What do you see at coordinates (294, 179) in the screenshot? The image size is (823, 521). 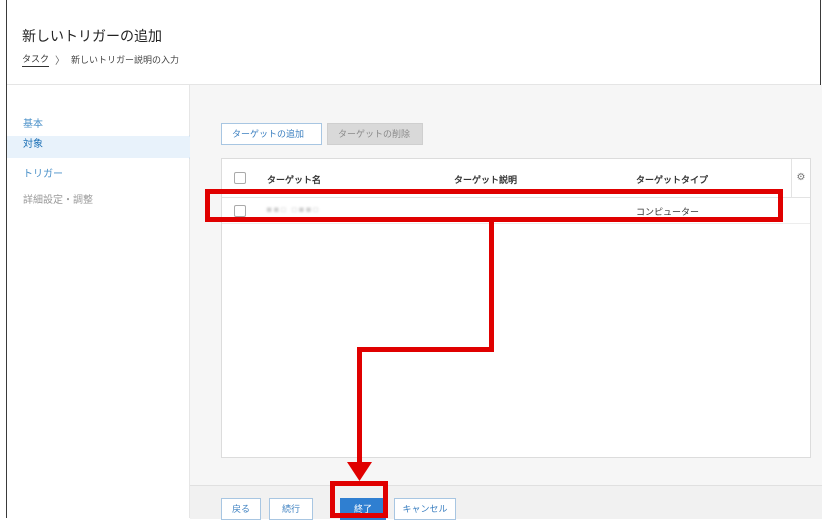 I see `column-target-name: ターゲット名` at bounding box center [294, 179].